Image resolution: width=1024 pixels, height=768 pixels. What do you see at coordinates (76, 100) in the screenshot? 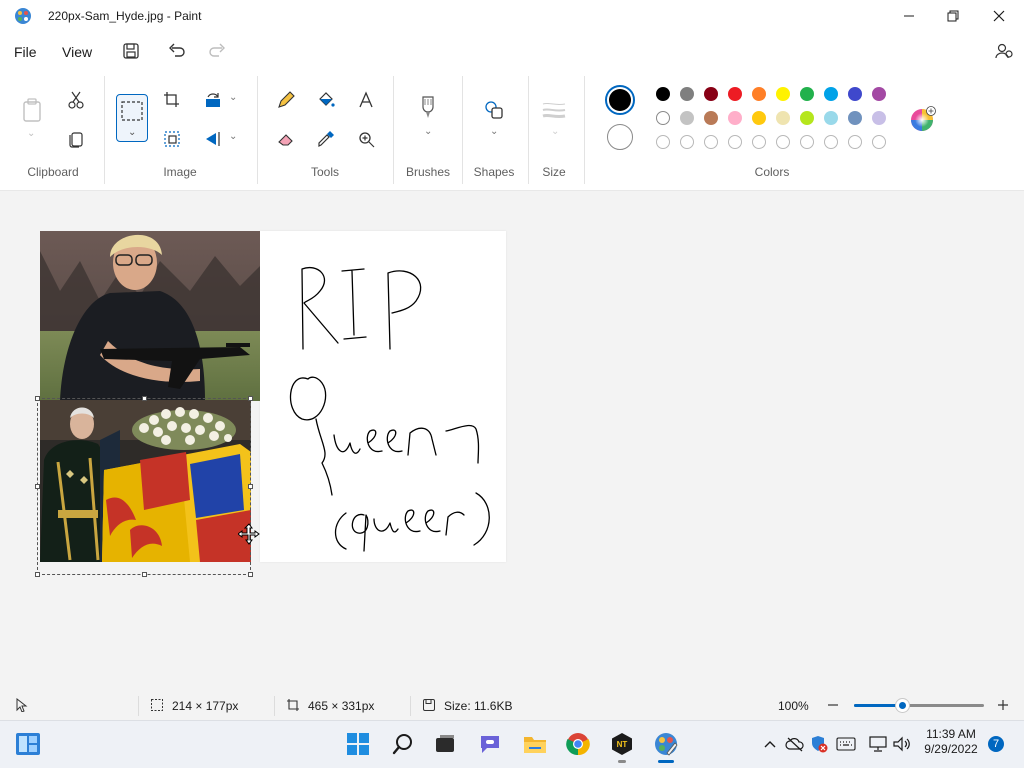
I see `cut-button` at bounding box center [76, 100].